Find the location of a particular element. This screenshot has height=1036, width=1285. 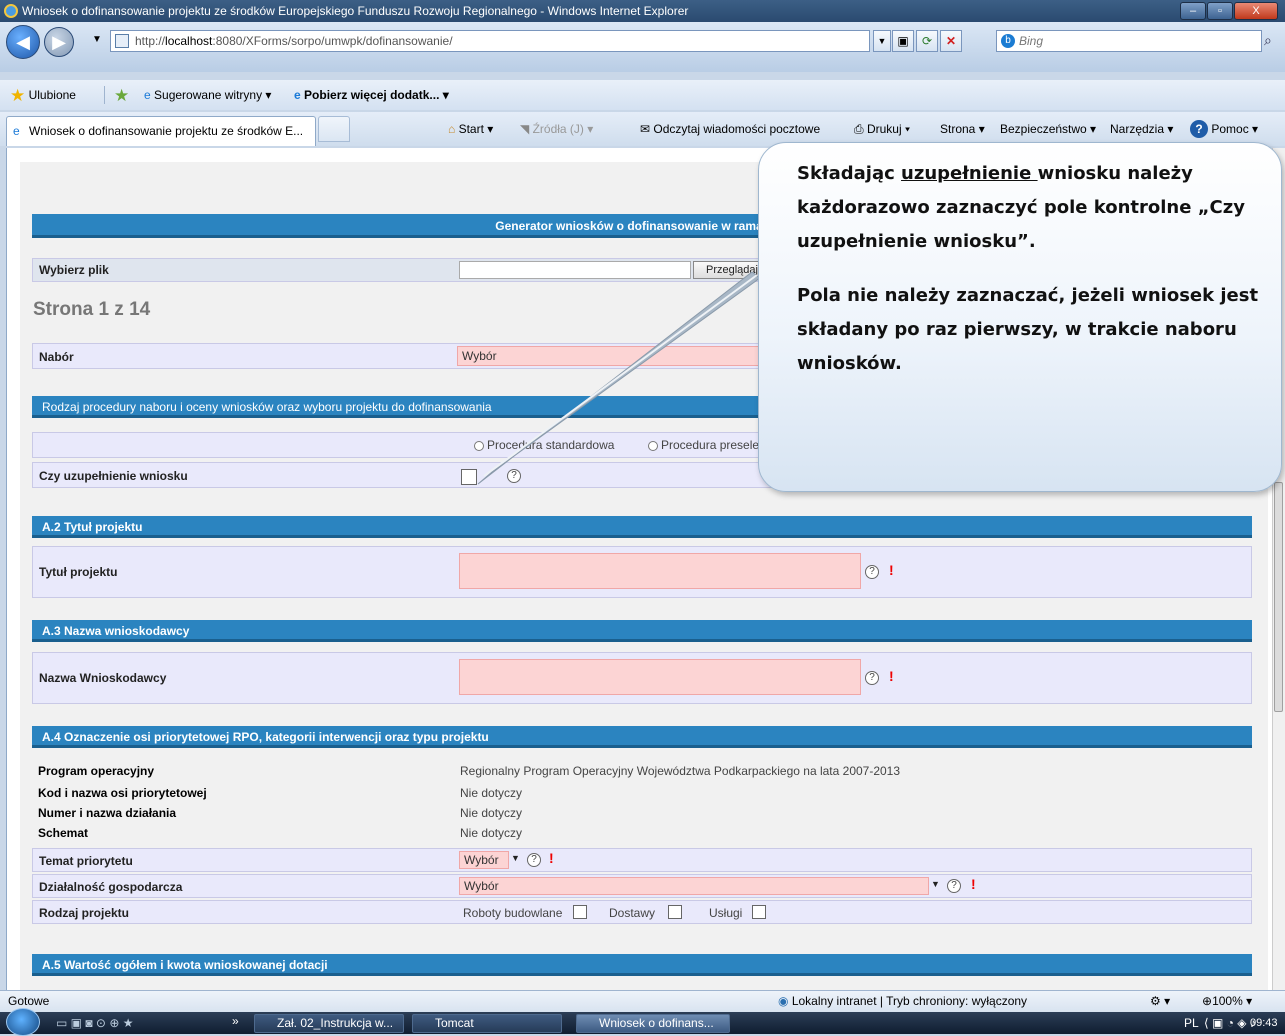

uslugi-label: Usługi is located at coordinates (726, 913).